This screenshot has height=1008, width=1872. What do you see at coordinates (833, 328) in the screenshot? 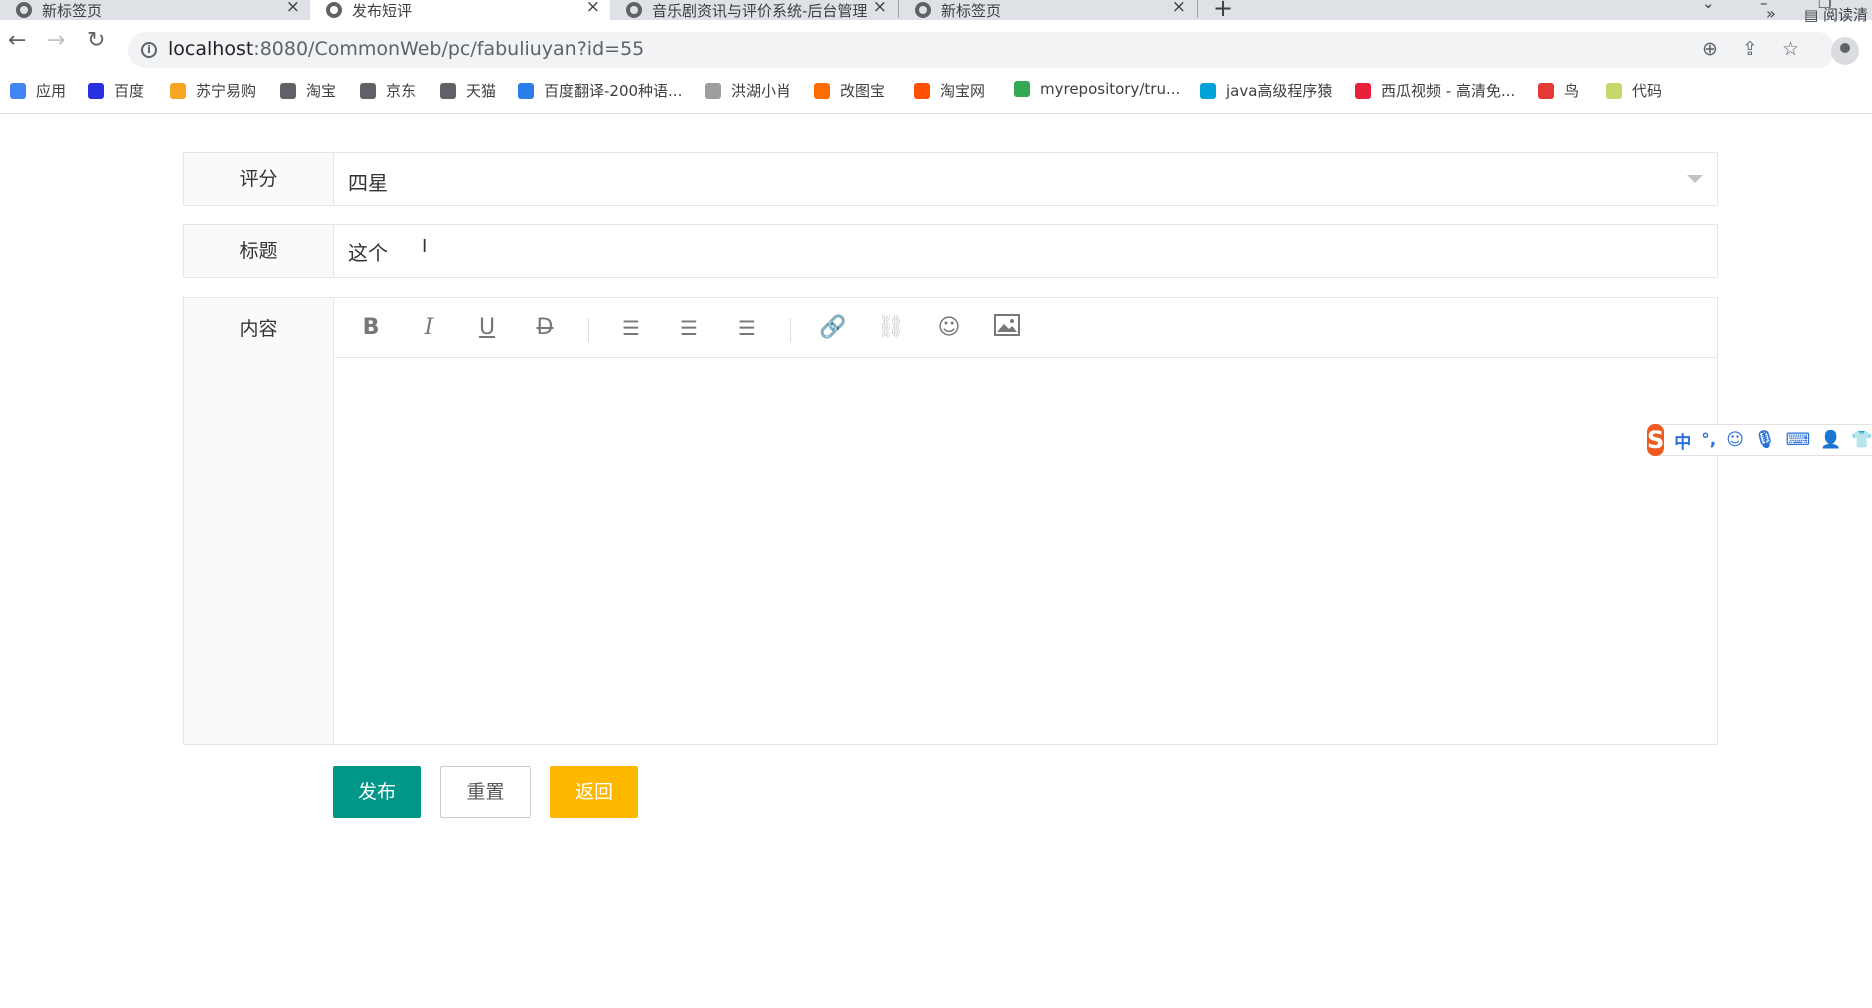
I see `link-icon: 🔗` at bounding box center [833, 328].